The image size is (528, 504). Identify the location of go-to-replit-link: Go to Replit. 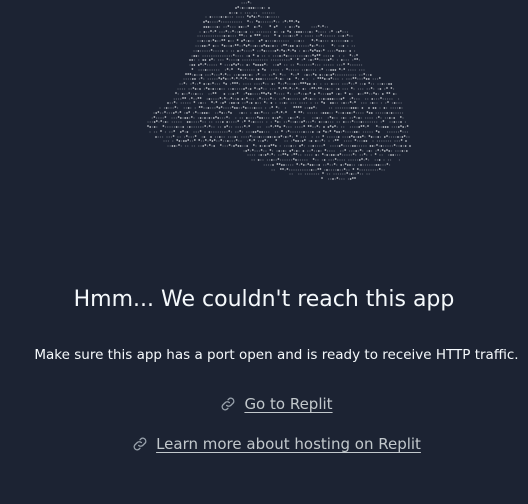
(288, 404).